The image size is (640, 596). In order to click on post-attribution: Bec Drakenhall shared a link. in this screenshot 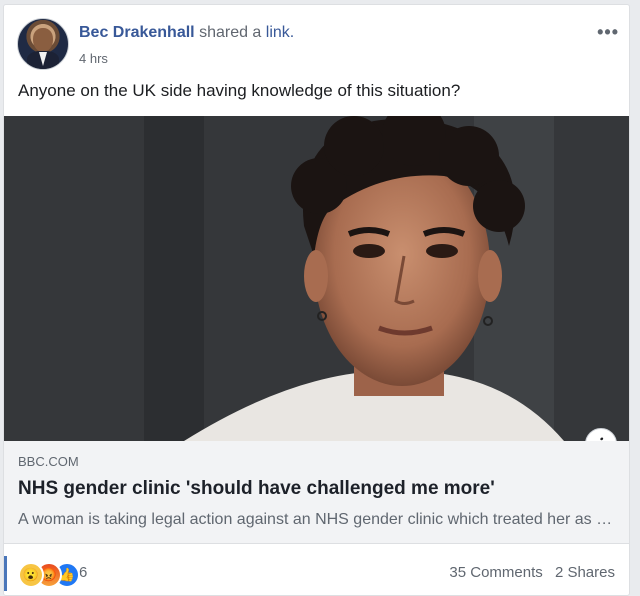, I will do `click(186, 33)`.